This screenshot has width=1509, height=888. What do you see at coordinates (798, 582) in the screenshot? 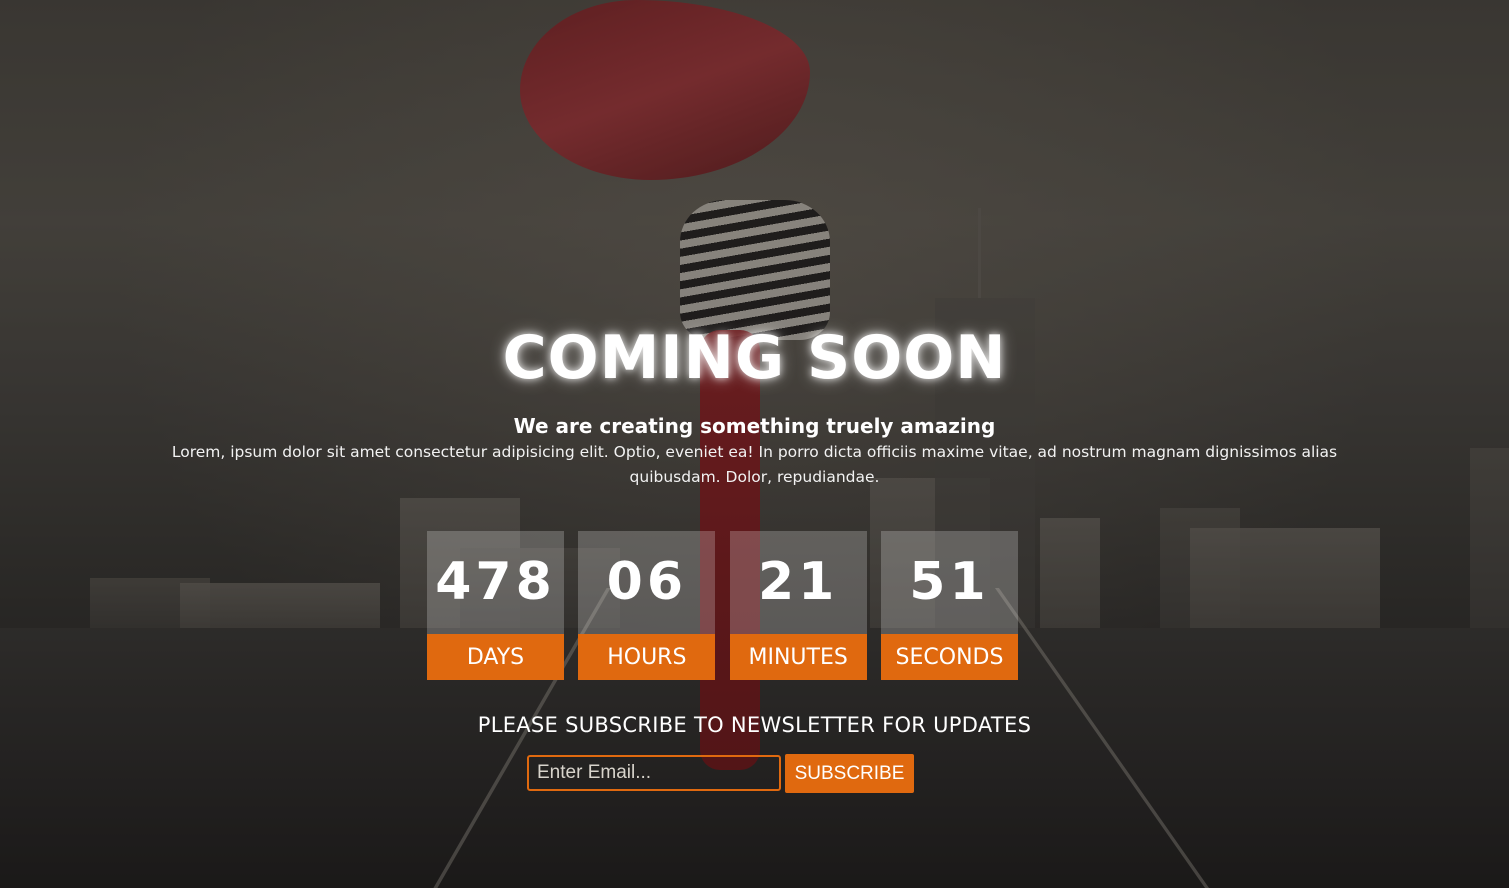
I see `countdown-minutes-value: 21` at bounding box center [798, 582].